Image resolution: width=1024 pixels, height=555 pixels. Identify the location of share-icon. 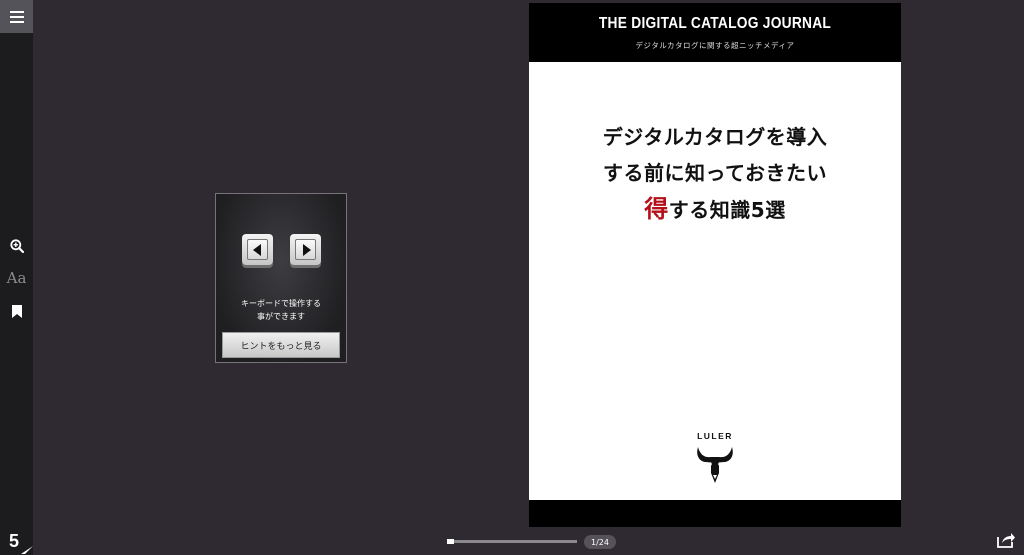
(1006, 540).